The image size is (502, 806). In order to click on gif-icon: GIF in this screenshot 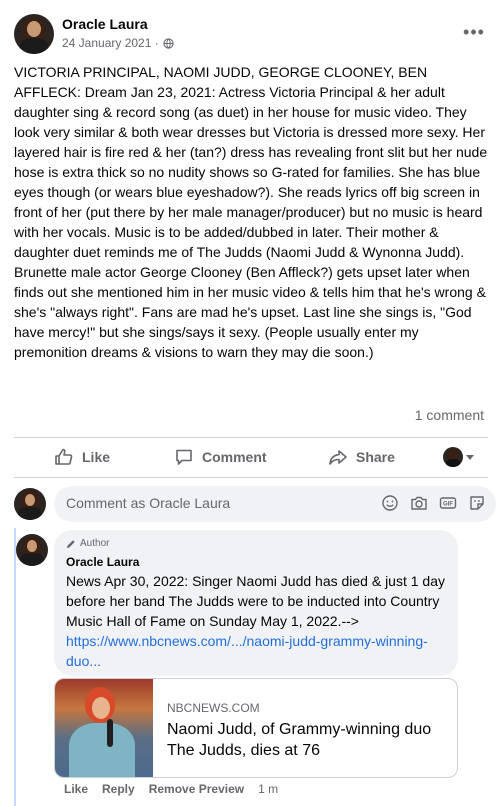, I will do `click(448, 503)`.